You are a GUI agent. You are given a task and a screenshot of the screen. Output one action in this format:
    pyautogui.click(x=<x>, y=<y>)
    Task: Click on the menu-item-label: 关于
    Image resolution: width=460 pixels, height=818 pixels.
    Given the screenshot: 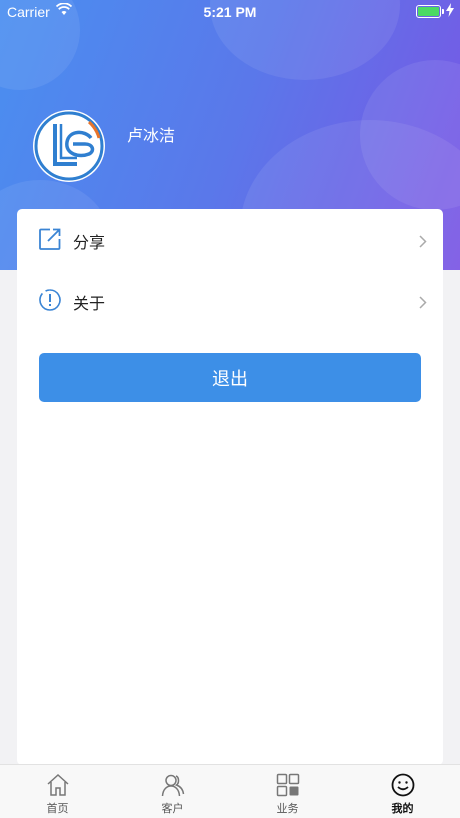 What is the action you would take?
    pyautogui.click(x=89, y=303)
    